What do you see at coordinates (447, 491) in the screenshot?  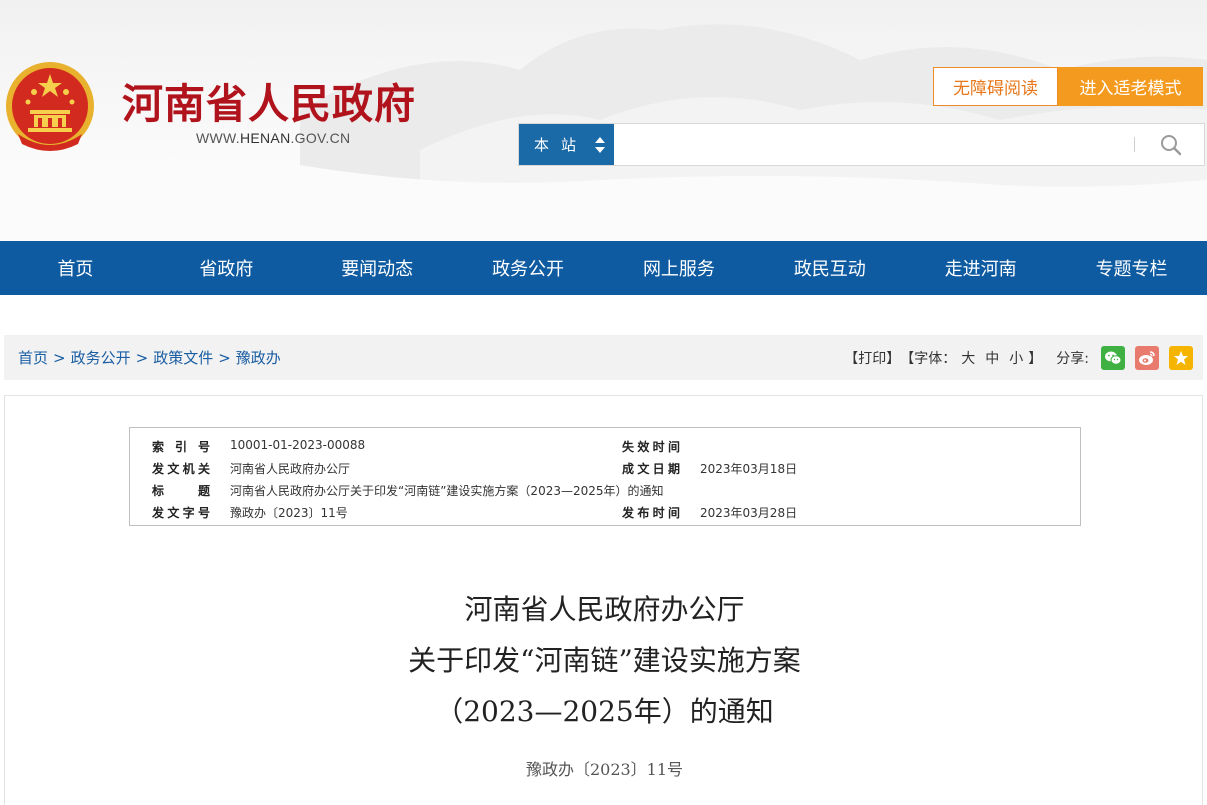 I see `title-value: 河南省人民政府办公厅关于印发“河南链”建设实施方案（2023—2025年）的通知` at bounding box center [447, 491].